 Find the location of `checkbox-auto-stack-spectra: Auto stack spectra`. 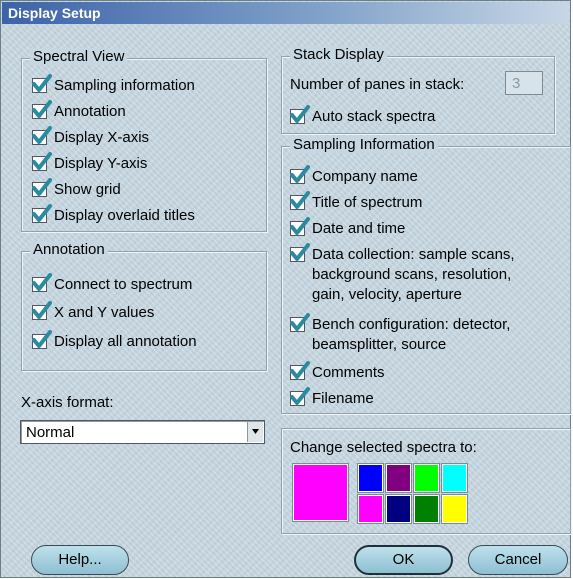

checkbox-auto-stack-spectra: Auto stack spectra is located at coordinates (363, 115).